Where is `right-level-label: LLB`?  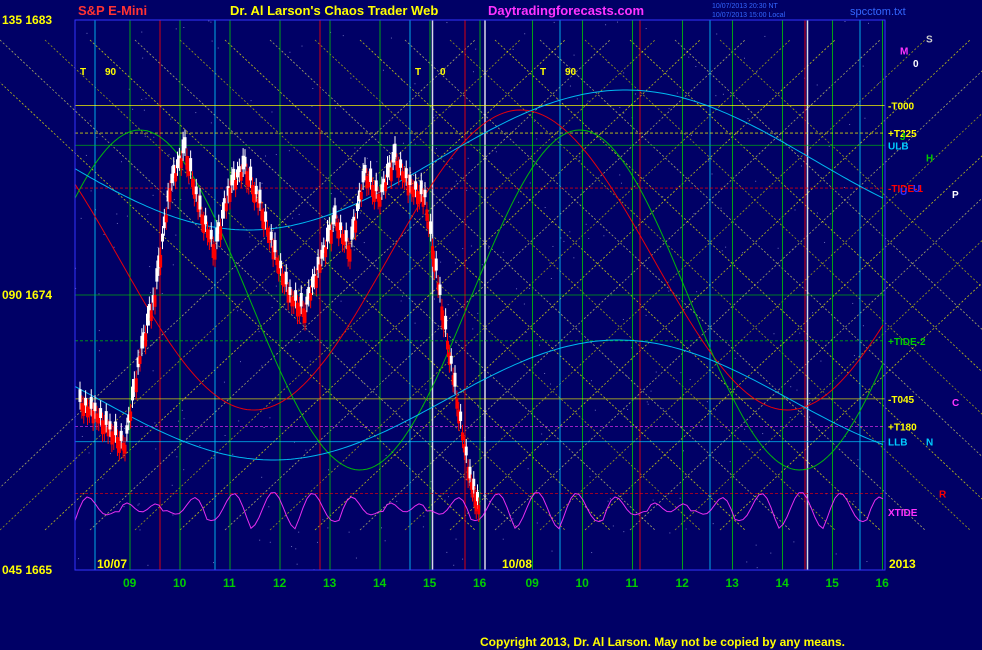 right-level-label: LLB is located at coordinates (897, 443).